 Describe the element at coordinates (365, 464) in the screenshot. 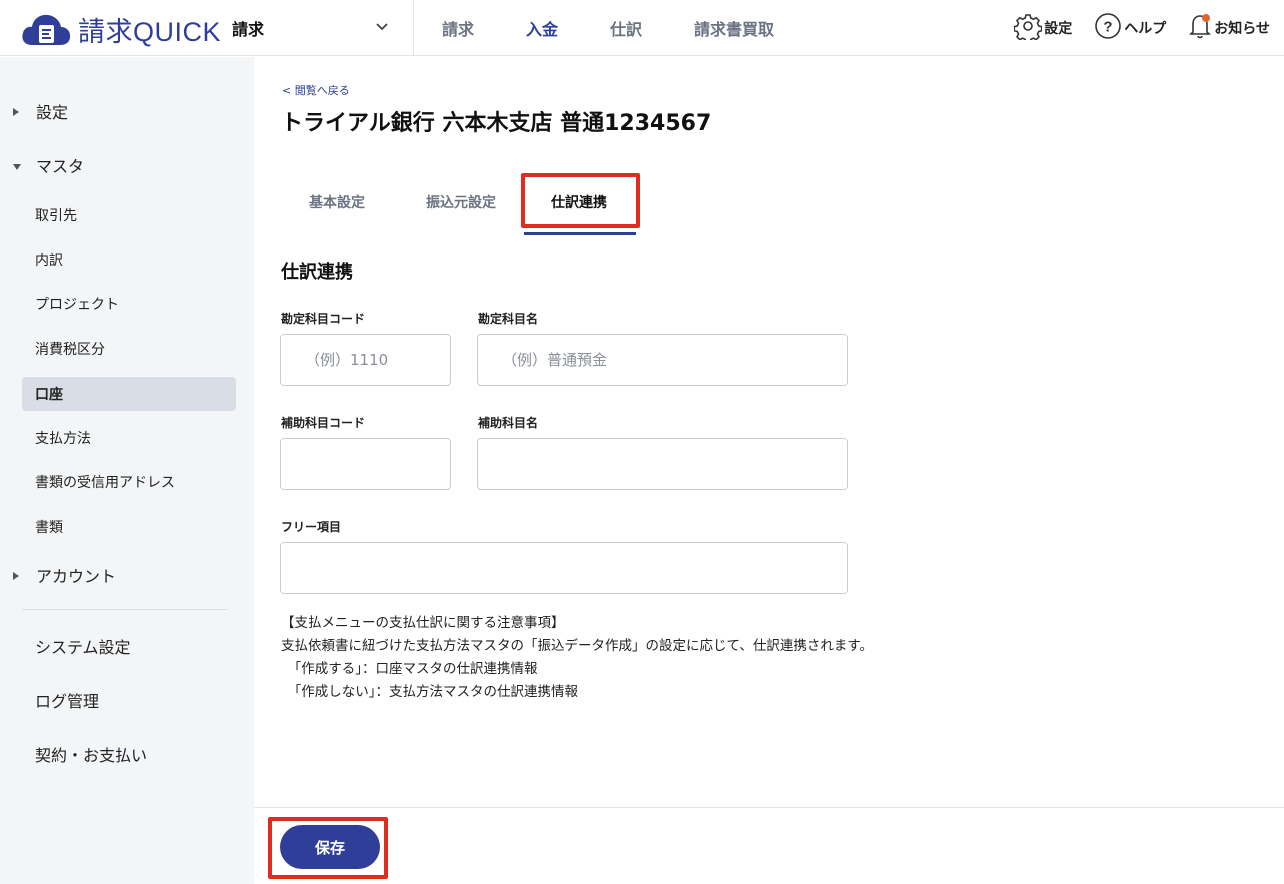

I see `sub-account-code-input` at that location.